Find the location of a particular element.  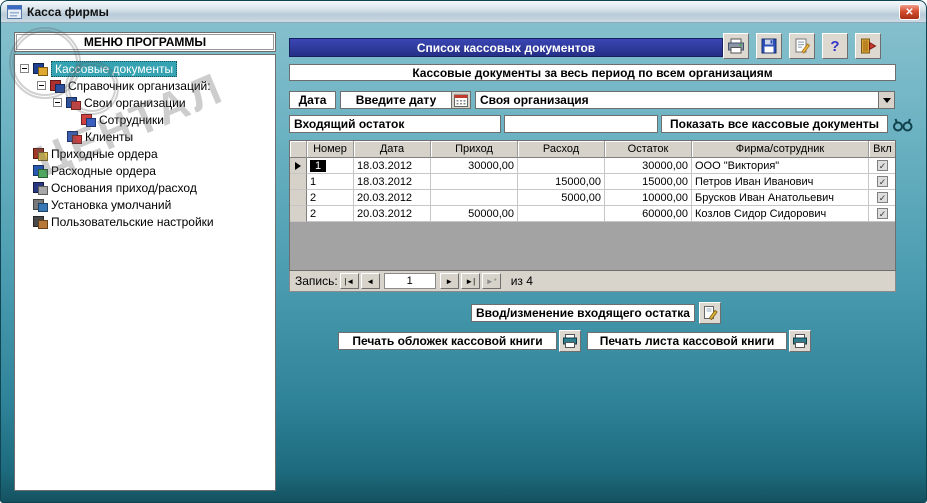

tree-item-cash-documents: Кассовые документы is located at coordinates (145, 68).